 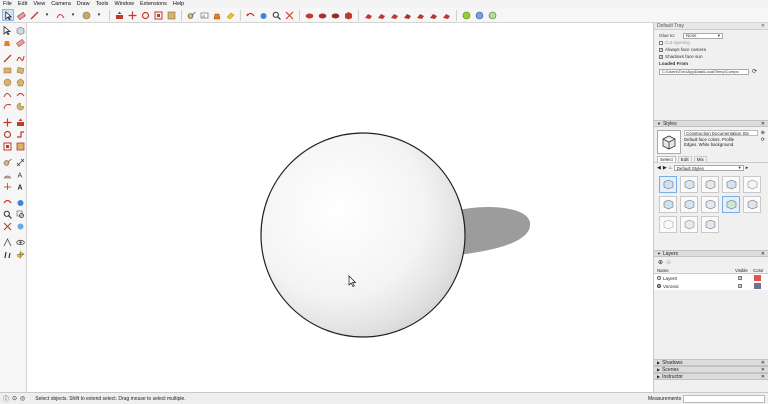 What do you see at coordinates (711, 286) in the screenshot?
I see `layer-row: Voronoi` at bounding box center [711, 286].